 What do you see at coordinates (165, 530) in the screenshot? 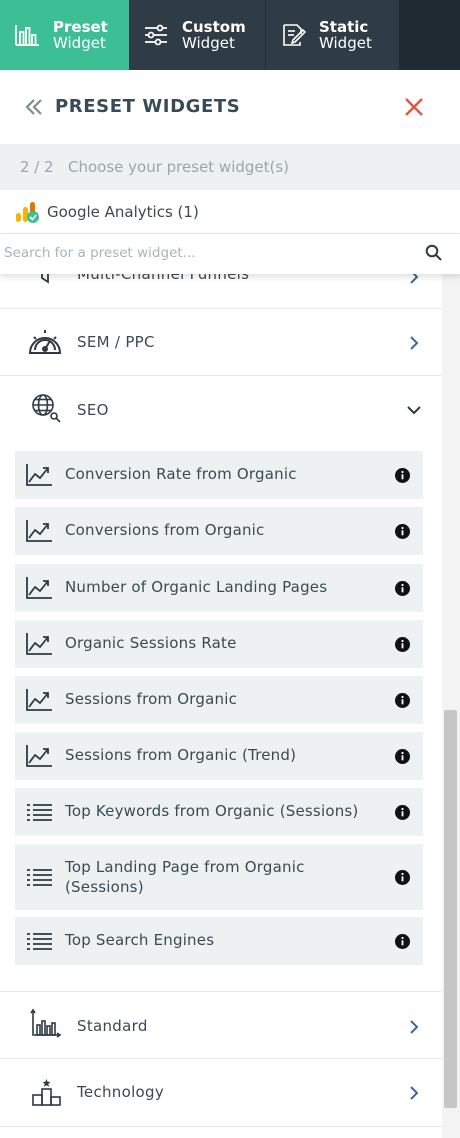
I see `widget-item-label: Conversions from Organic` at bounding box center [165, 530].